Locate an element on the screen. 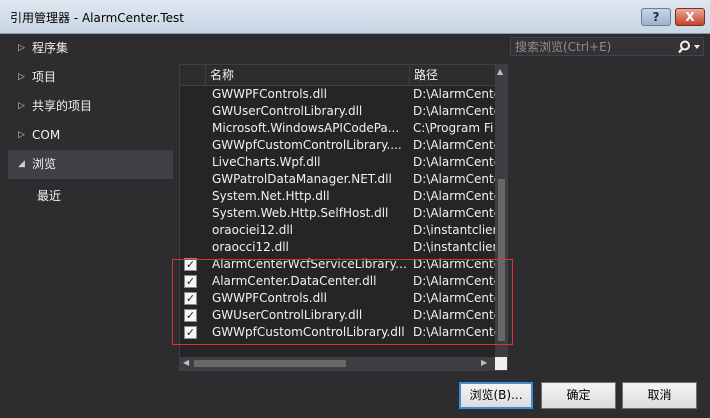  left-nav: ▷ 程序集 ▷ 项目 ▷ 共享的项目 ▷ COM ◢ 浏览 最近 is located at coordinates (90, 121).